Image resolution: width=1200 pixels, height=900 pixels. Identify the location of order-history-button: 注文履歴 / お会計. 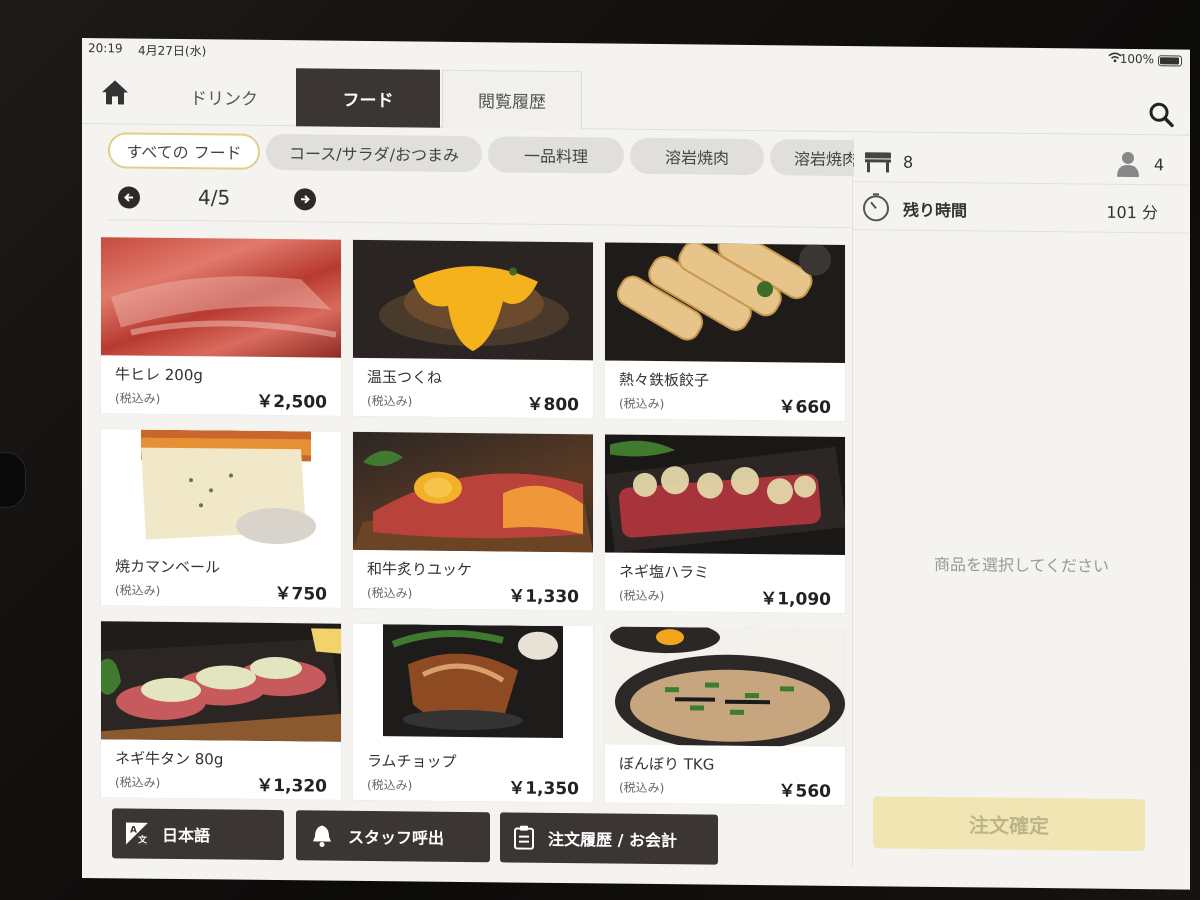
(609, 838).